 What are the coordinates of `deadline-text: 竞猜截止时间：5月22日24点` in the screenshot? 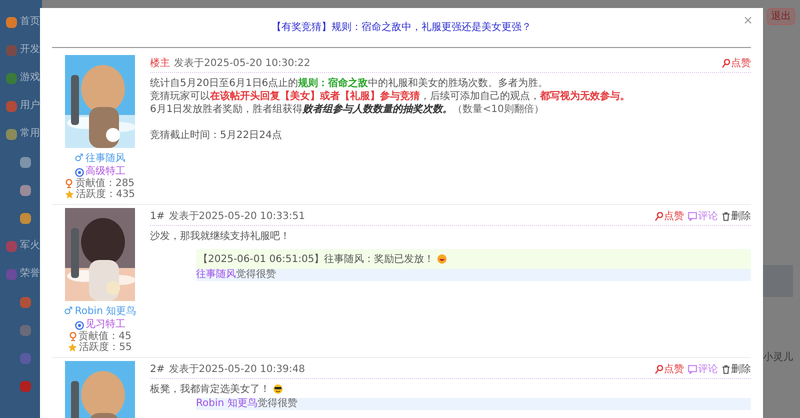 It's located at (216, 135).